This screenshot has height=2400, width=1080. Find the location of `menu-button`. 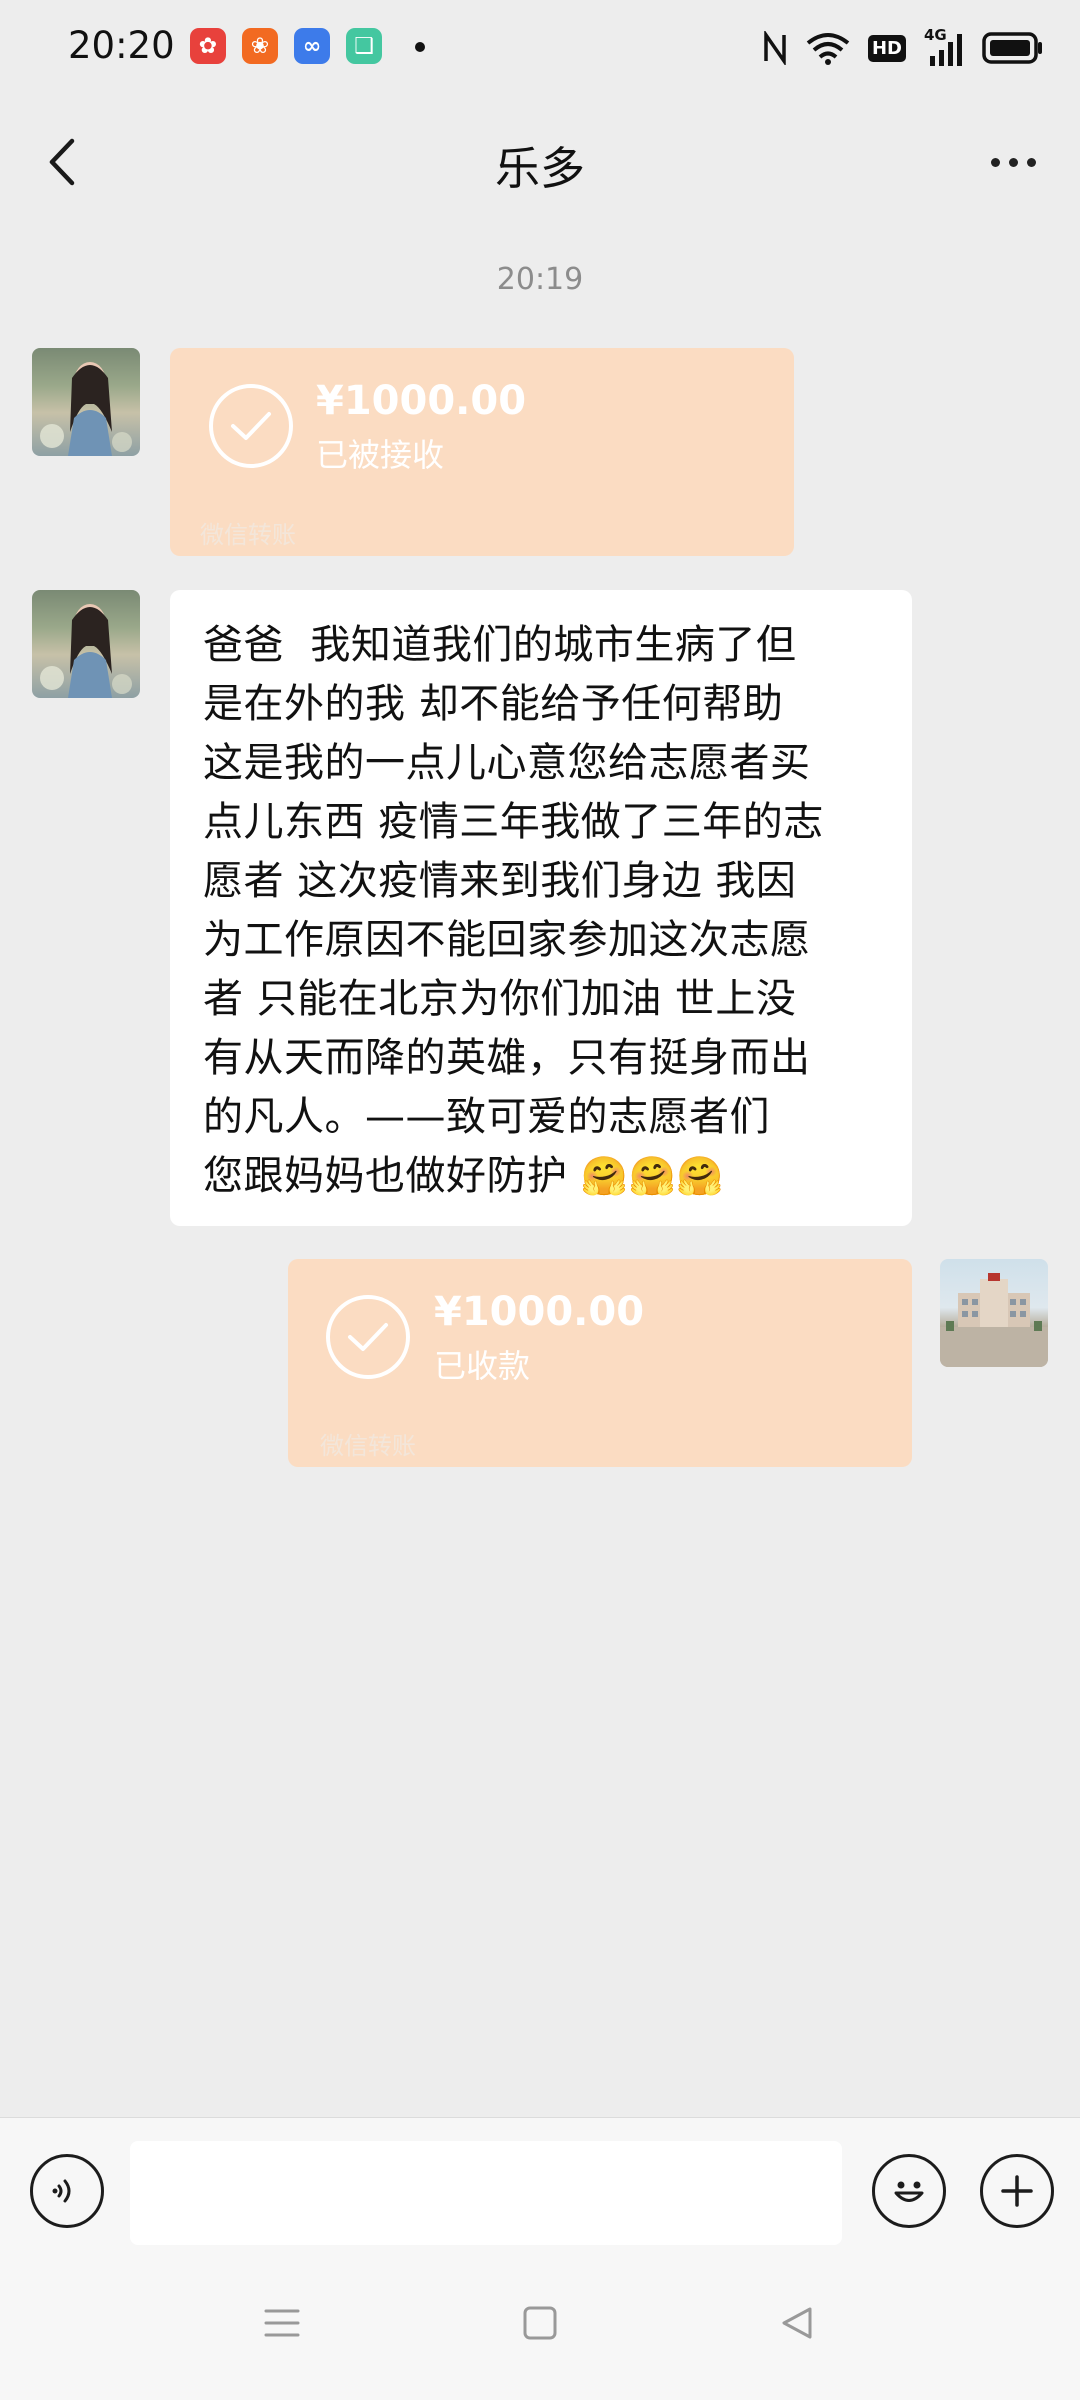

menu-button is located at coordinates (282, 2323).